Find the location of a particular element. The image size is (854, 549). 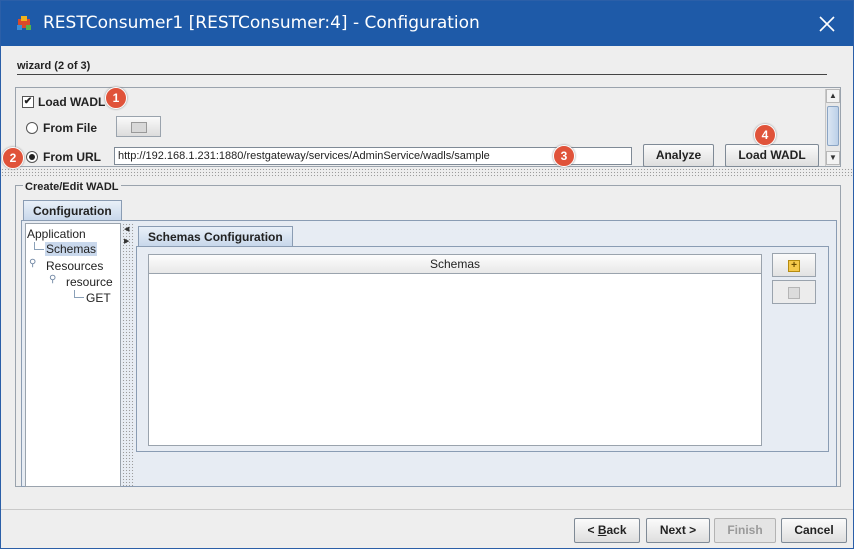

remove-schema-button is located at coordinates (794, 292).